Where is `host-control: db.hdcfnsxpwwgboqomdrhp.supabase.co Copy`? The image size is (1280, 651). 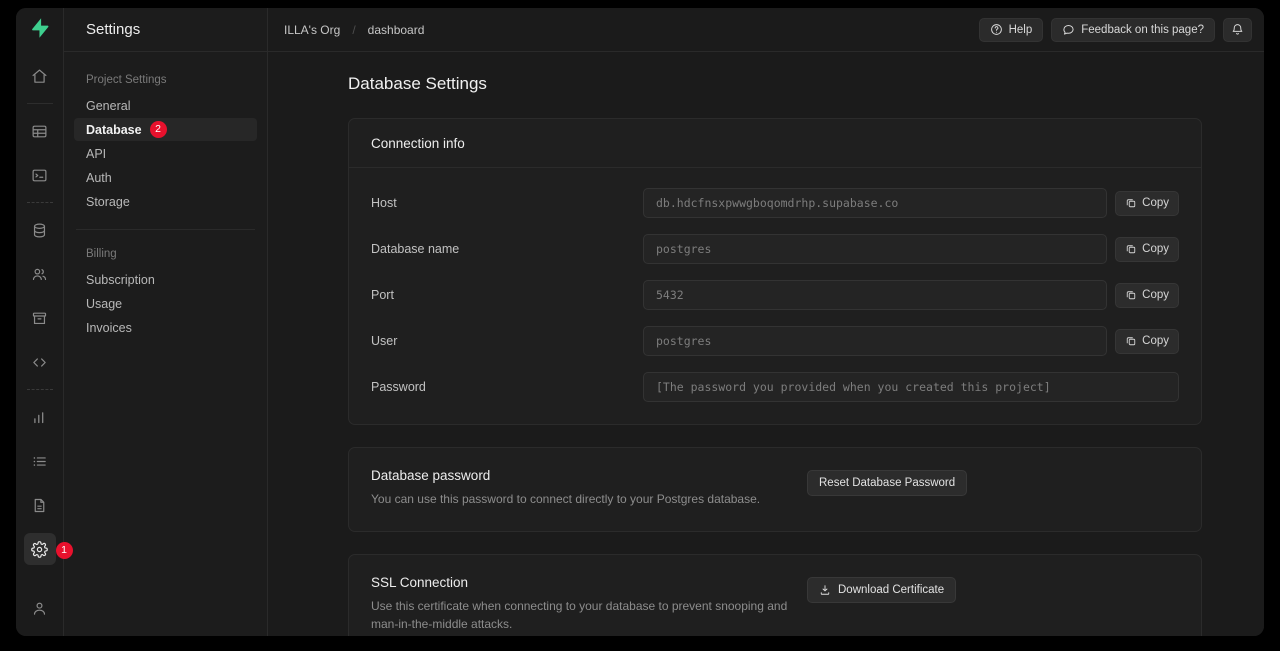
host-control: db.hdcfnsxpwwgboqomdrhp.supabase.co Copy is located at coordinates (911, 203).